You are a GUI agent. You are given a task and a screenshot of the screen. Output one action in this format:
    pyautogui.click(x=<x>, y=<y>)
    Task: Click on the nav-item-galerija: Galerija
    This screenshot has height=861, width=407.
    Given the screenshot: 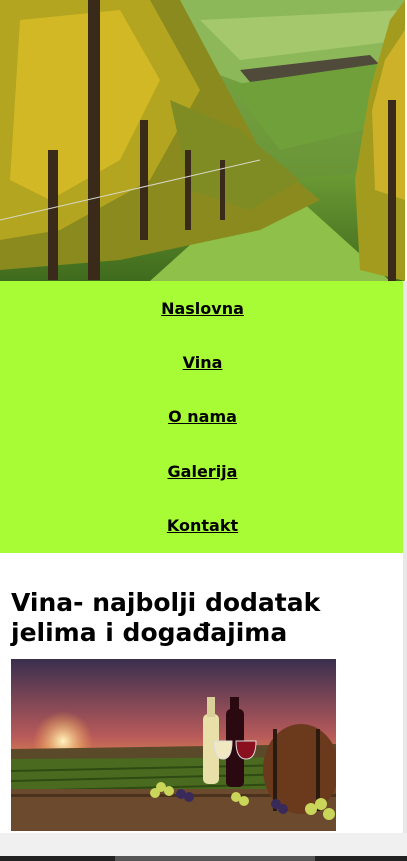 What is the action you would take?
    pyautogui.click(x=202, y=472)
    